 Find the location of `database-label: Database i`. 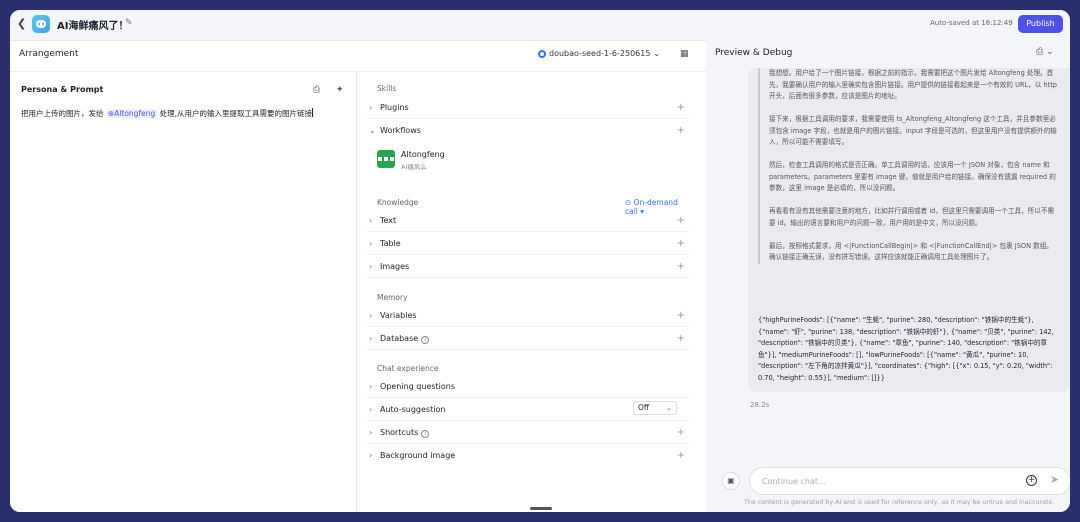

database-label: Database i is located at coordinates (405, 339).